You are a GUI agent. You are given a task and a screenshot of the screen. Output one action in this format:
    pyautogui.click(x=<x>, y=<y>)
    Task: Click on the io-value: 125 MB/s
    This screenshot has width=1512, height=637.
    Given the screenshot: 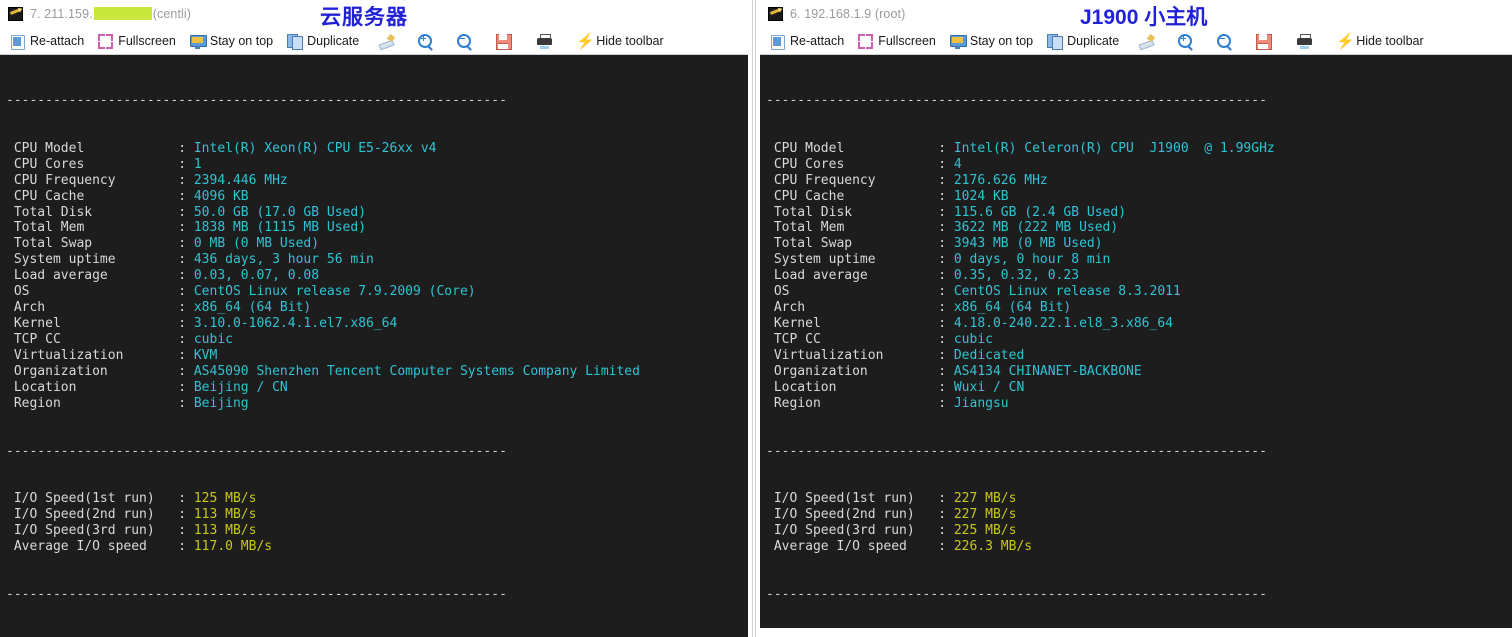 What is the action you would take?
    pyautogui.click(x=225, y=499)
    